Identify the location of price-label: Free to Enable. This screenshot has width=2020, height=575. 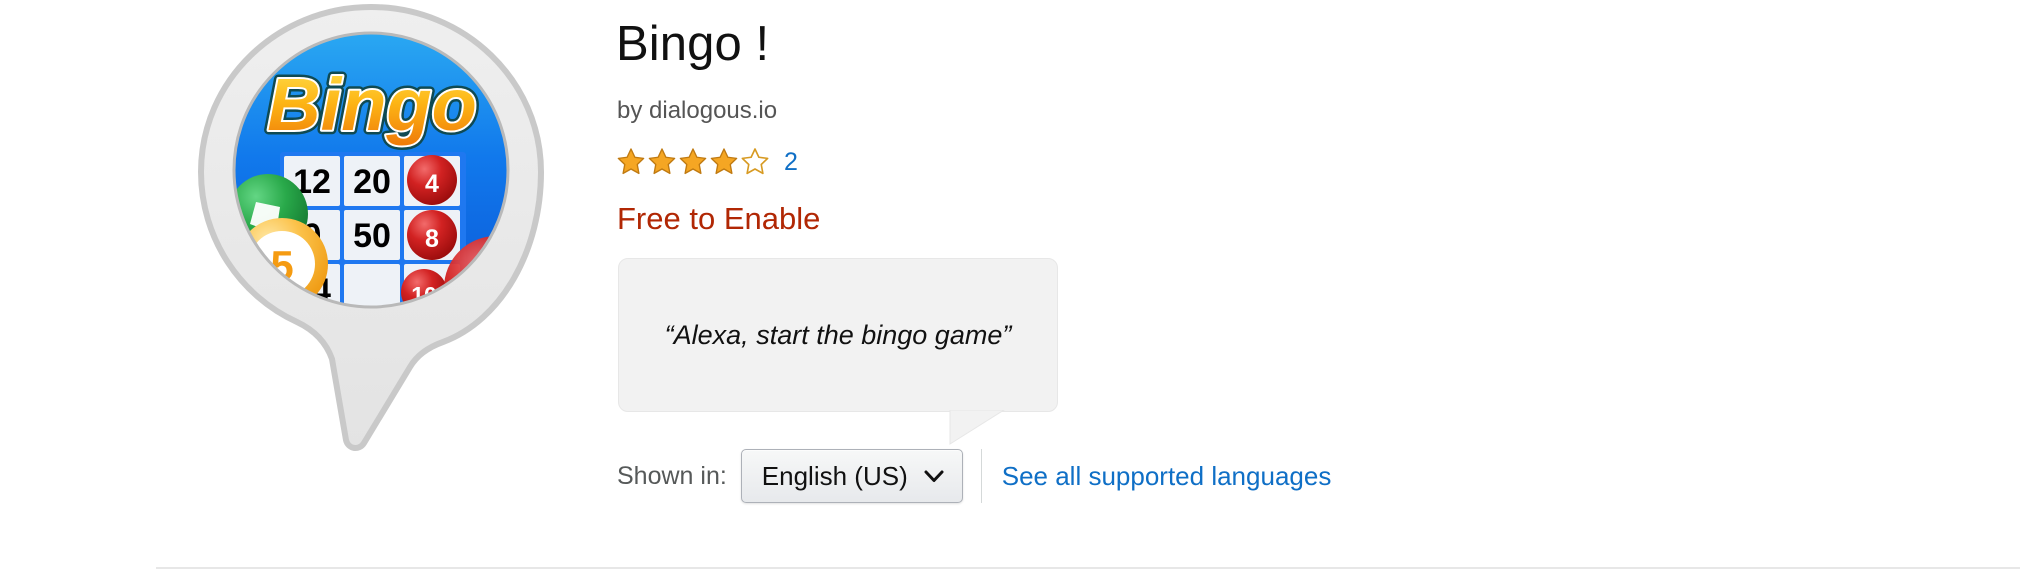
(719, 218).